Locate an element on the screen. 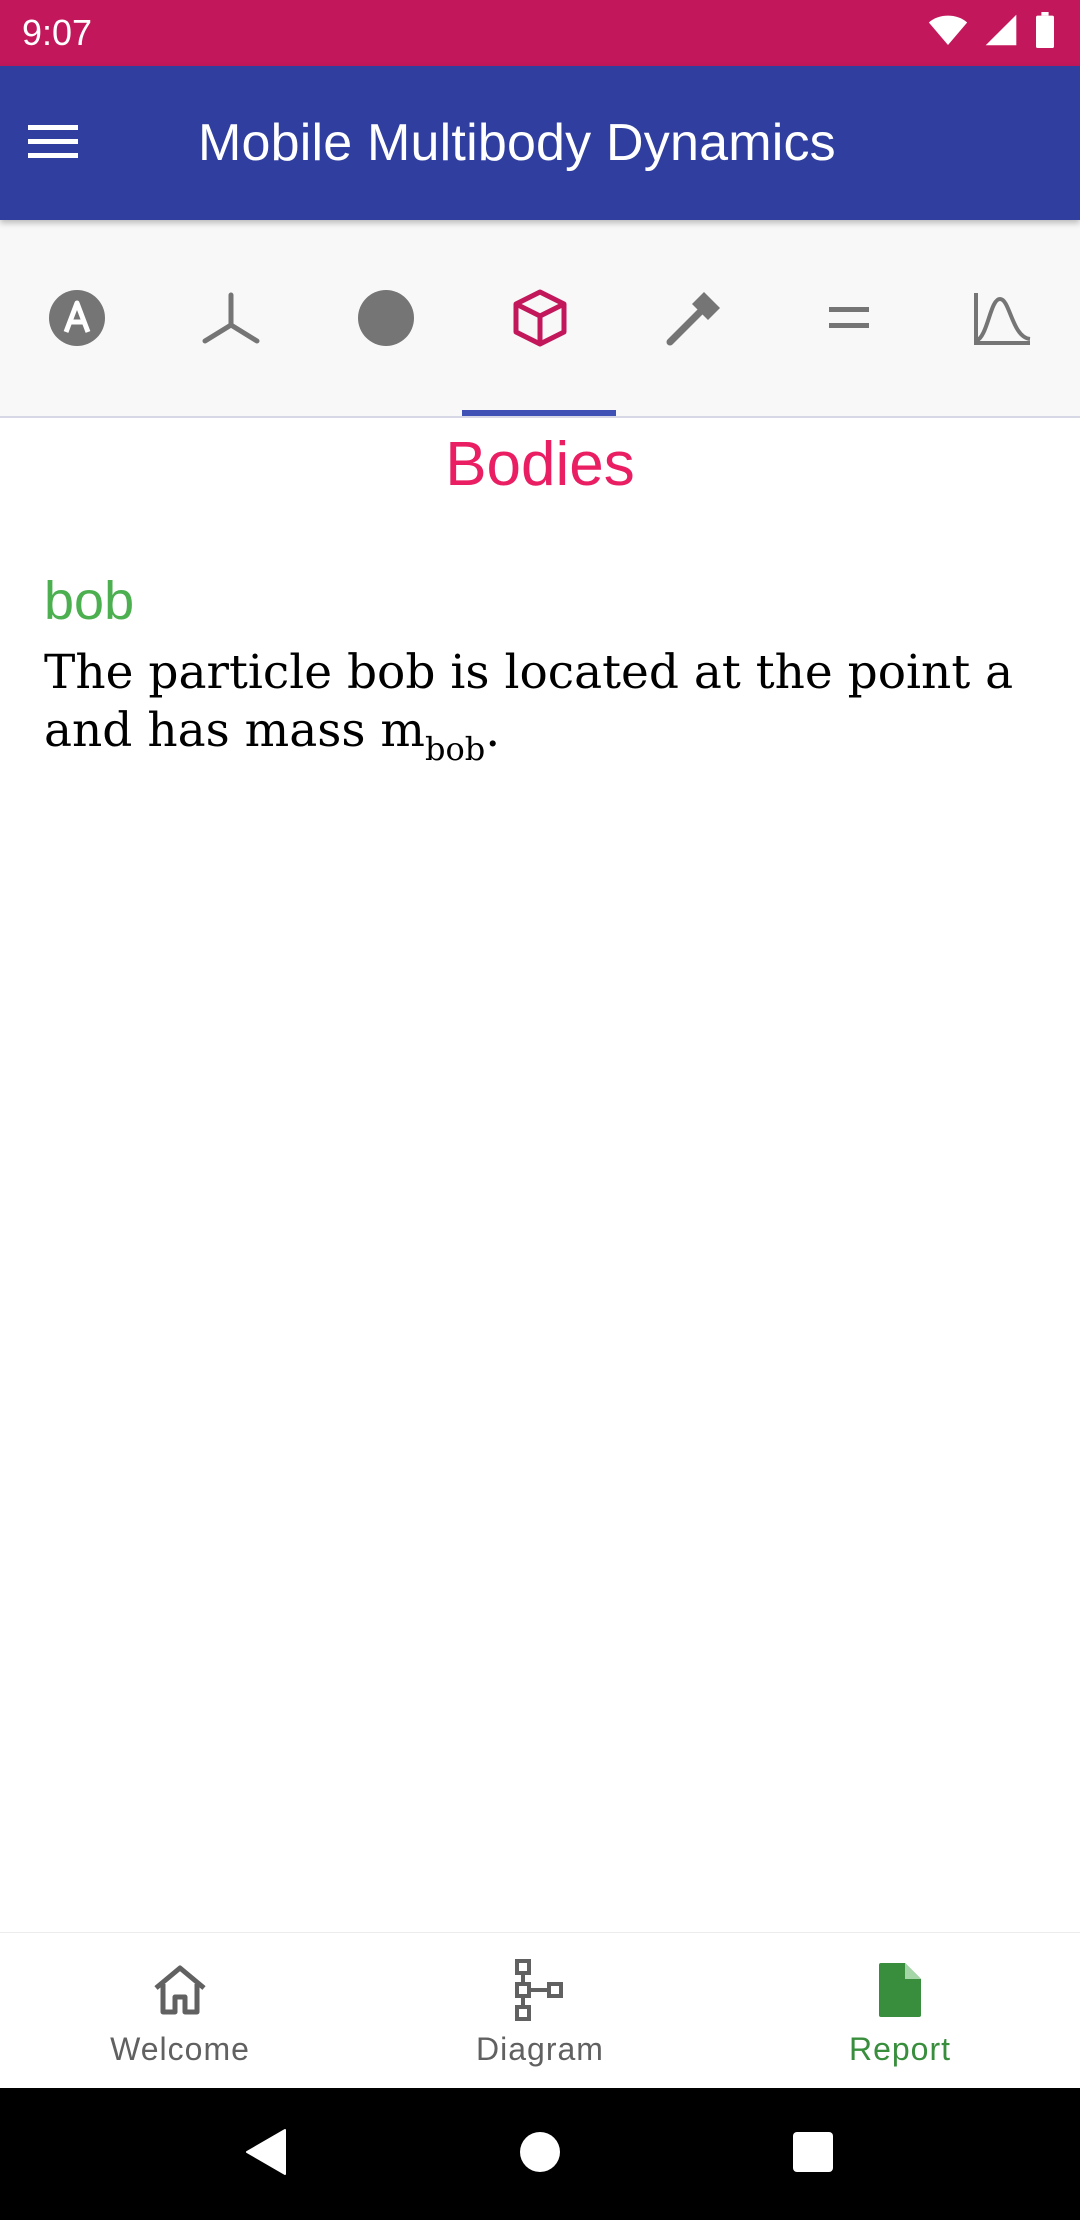  body-description-subscript: bob is located at coordinates (455, 749).